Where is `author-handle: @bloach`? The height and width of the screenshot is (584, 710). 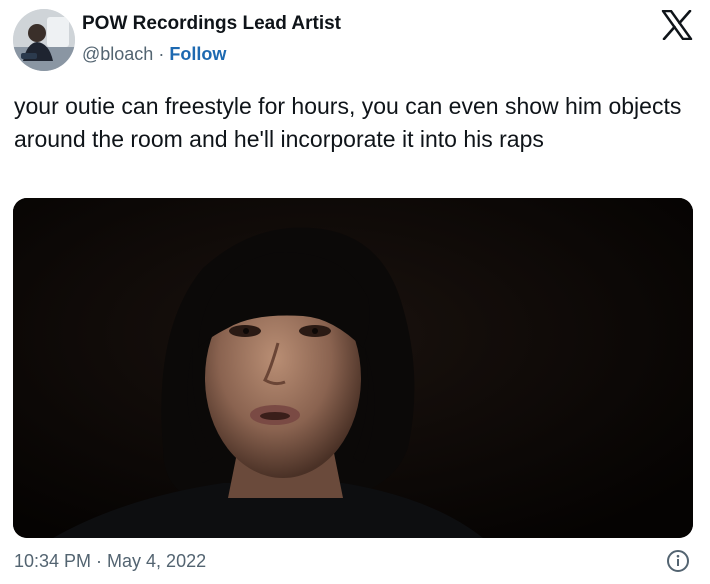
author-handle: @bloach is located at coordinates (117, 54).